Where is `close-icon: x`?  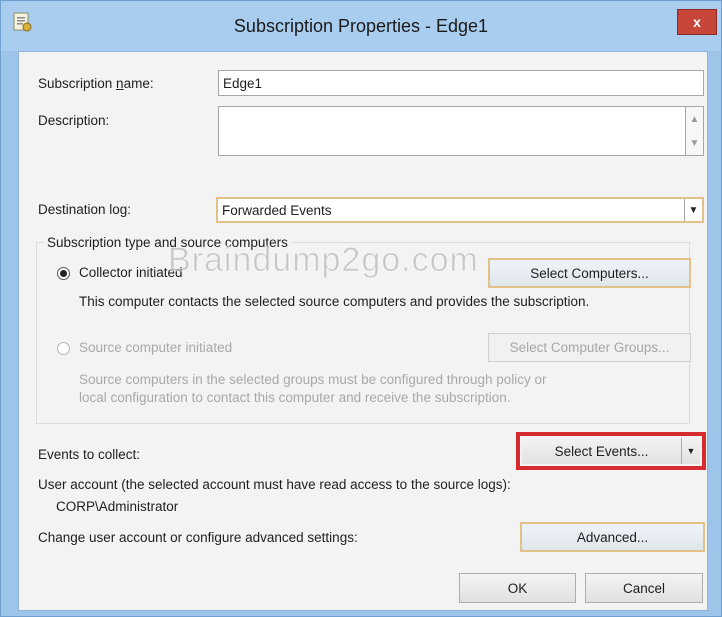
close-icon: x is located at coordinates (697, 22).